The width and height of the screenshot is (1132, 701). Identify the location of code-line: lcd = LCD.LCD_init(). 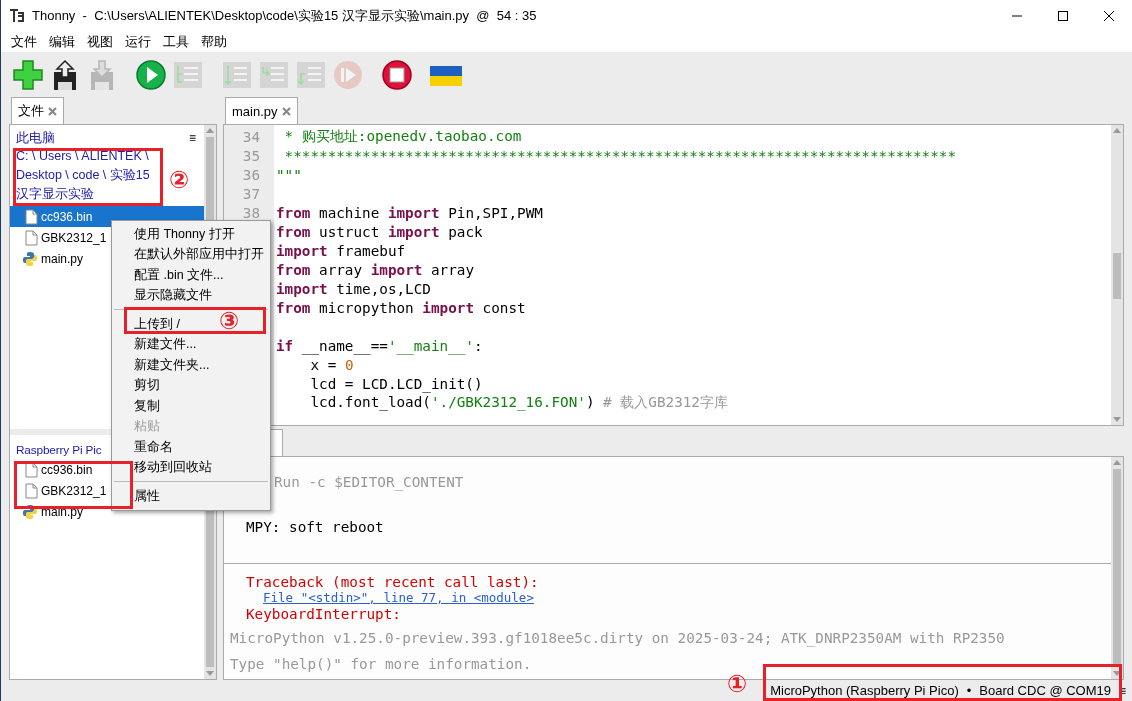
(396, 383).